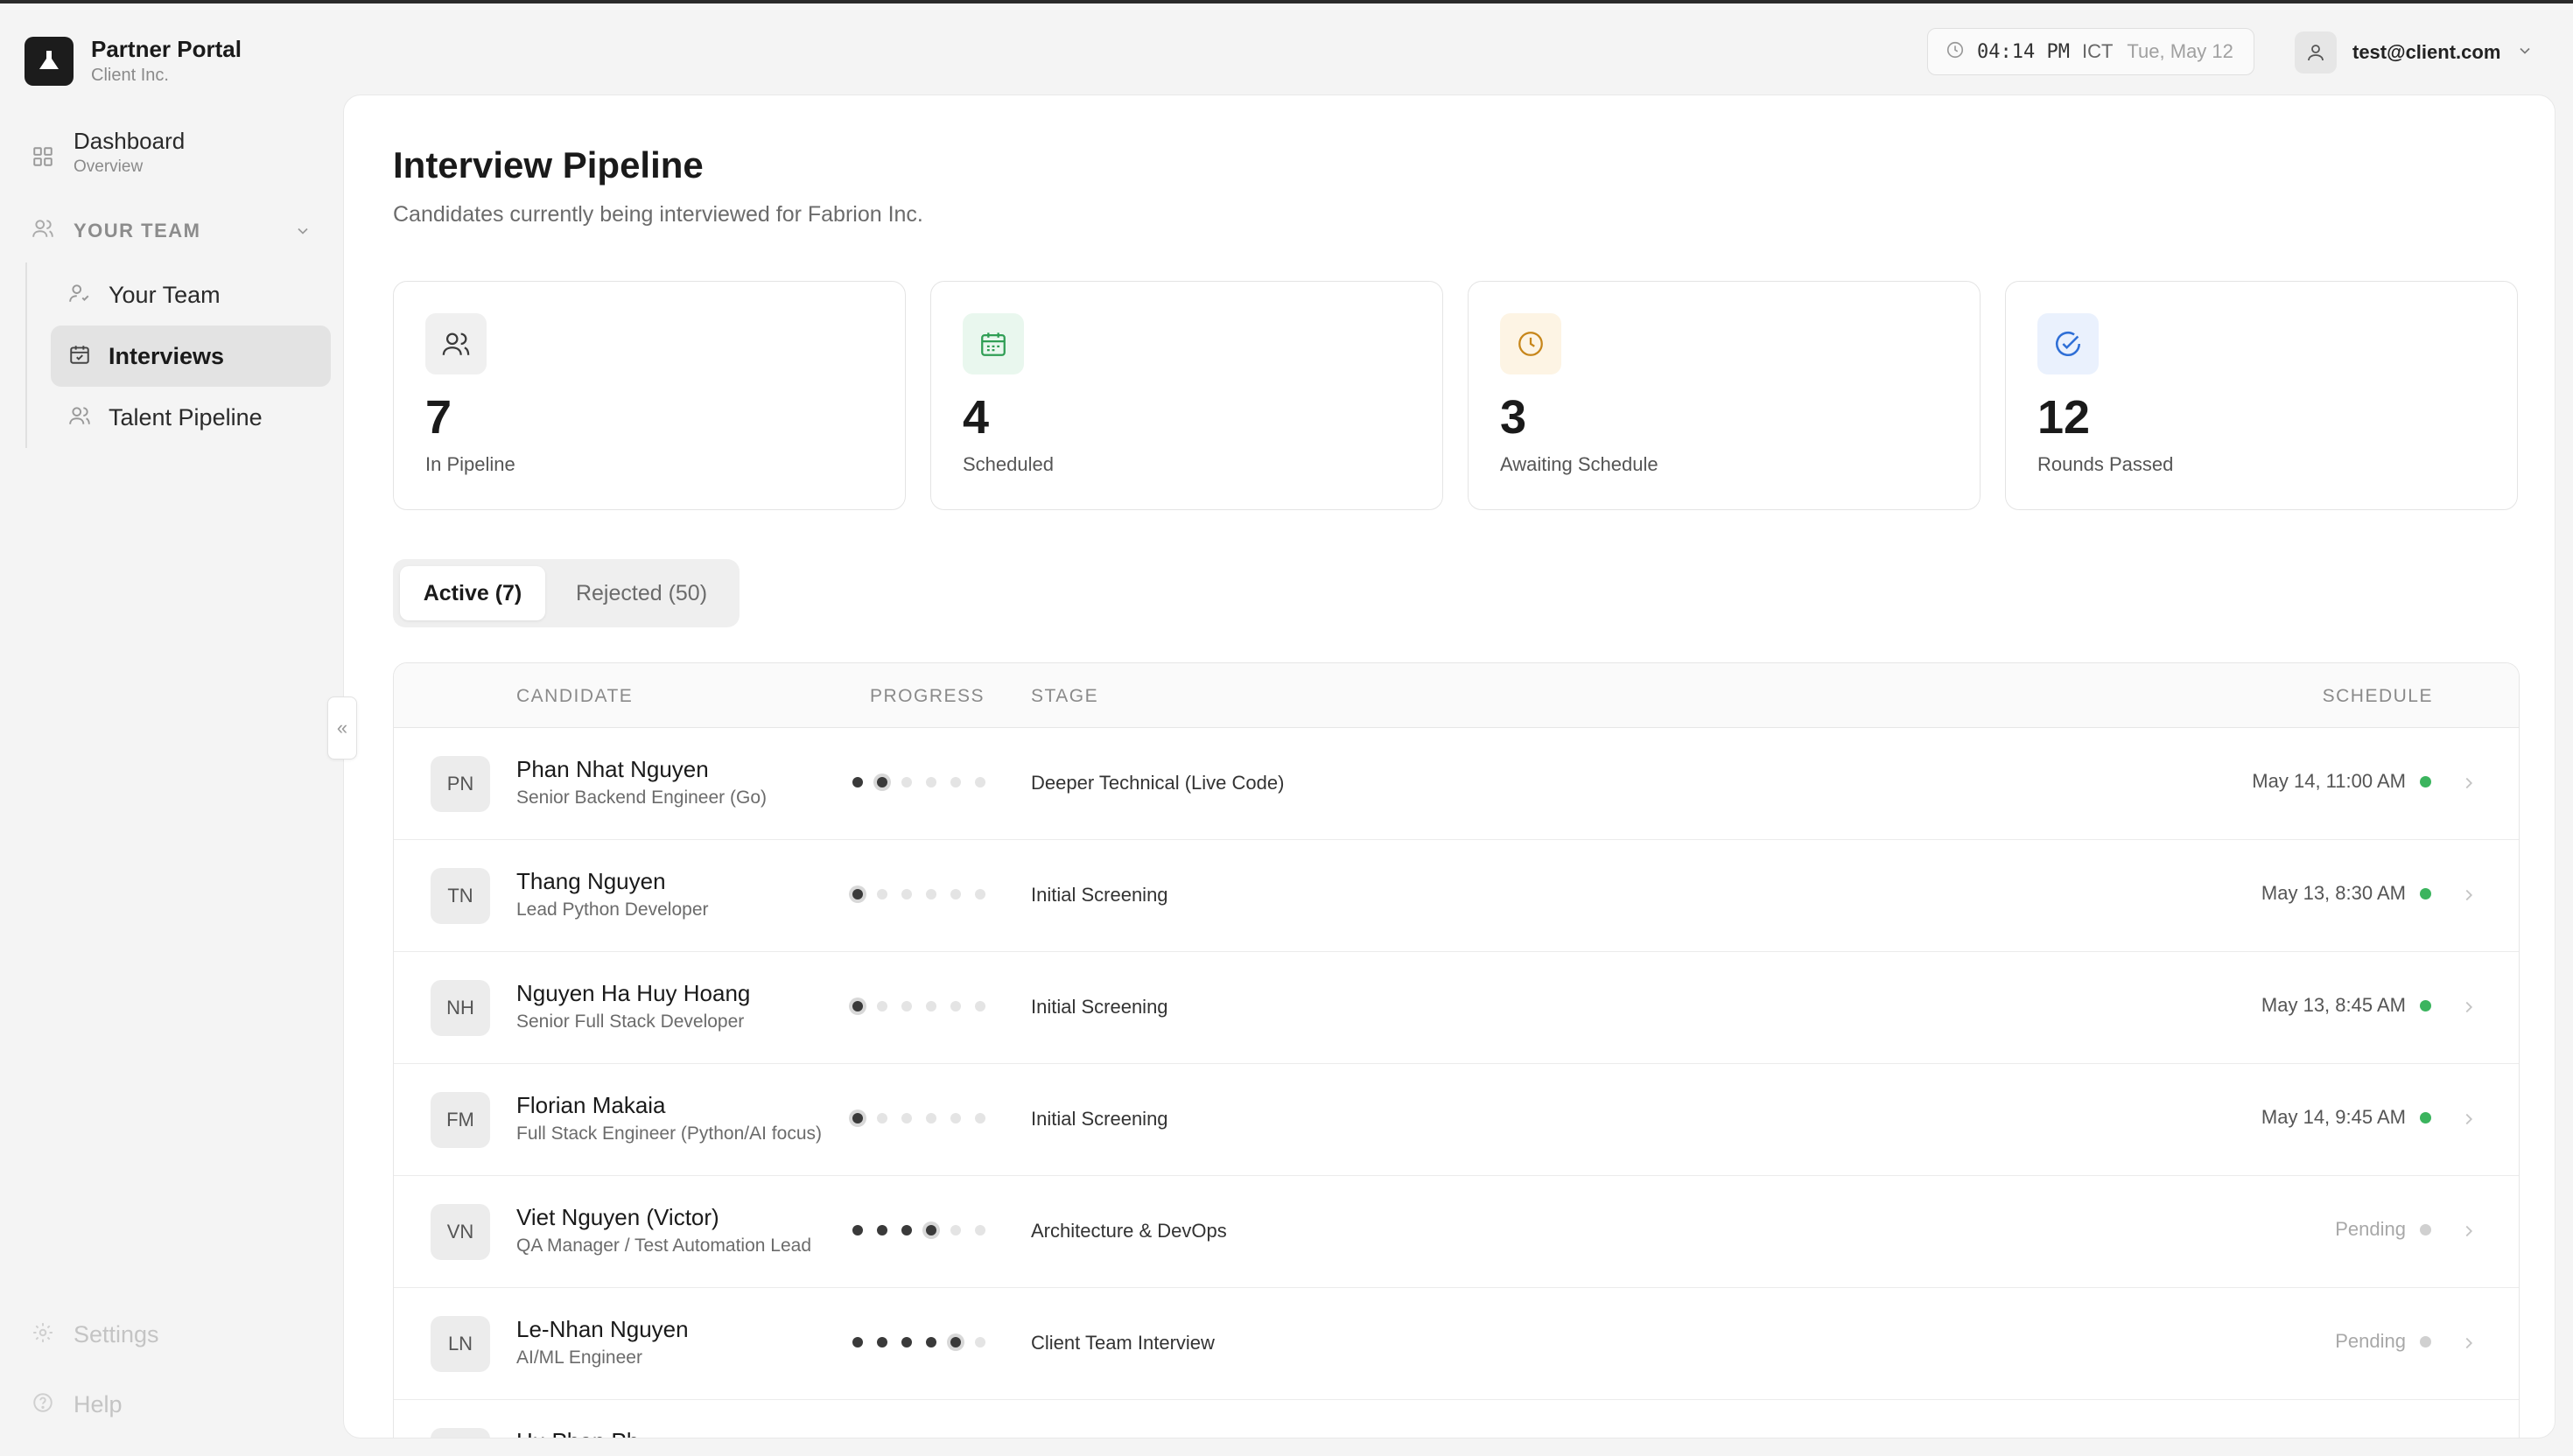  What do you see at coordinates (166, 49) in the screenshot?
I see `app-title: Partner Portal` at bounding box center [166, 49].